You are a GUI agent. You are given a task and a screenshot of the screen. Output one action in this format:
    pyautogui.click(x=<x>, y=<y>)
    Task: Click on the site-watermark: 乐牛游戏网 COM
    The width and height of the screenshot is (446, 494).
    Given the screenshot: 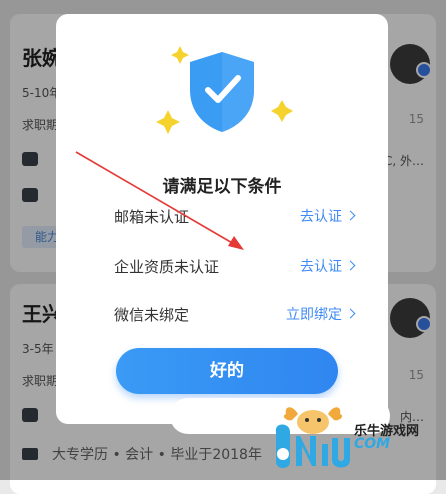 What is the action you would take?
    pyautogui.click(x=355, y=437)
    